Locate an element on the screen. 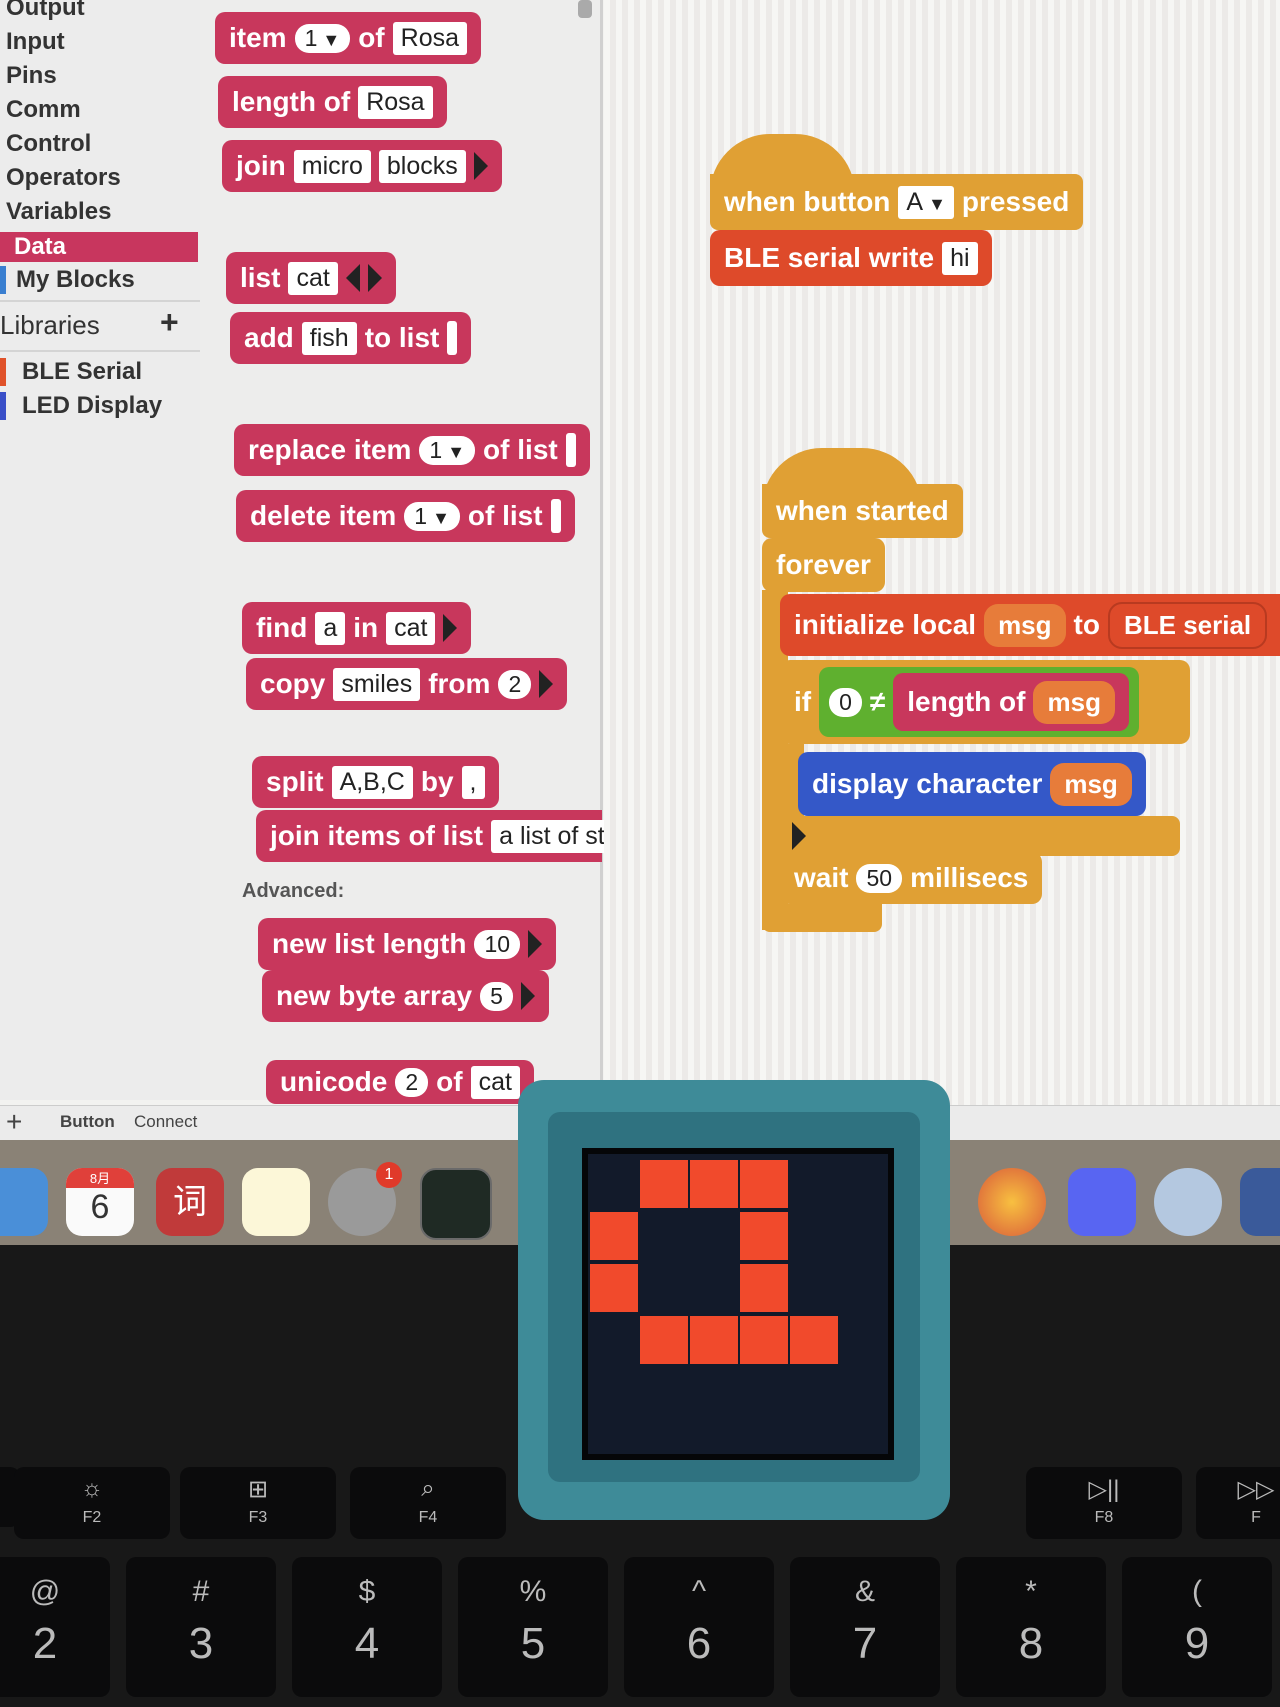 This screenshot has width=1280, height=1707. block-list: list cat is located at coordinates (311, 278).